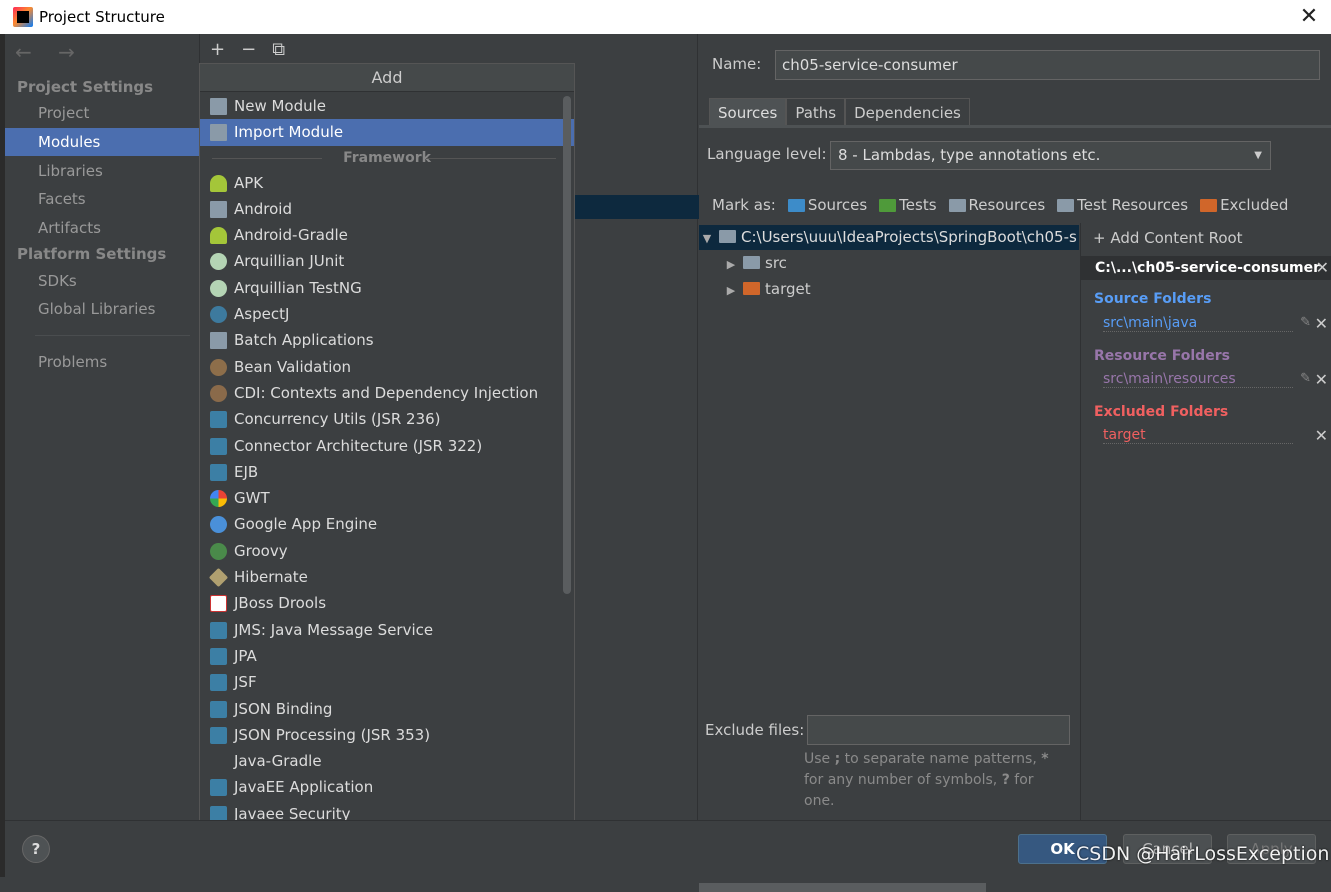  I want to click on nav-arrows-icon: ← →, so click(50, 52).